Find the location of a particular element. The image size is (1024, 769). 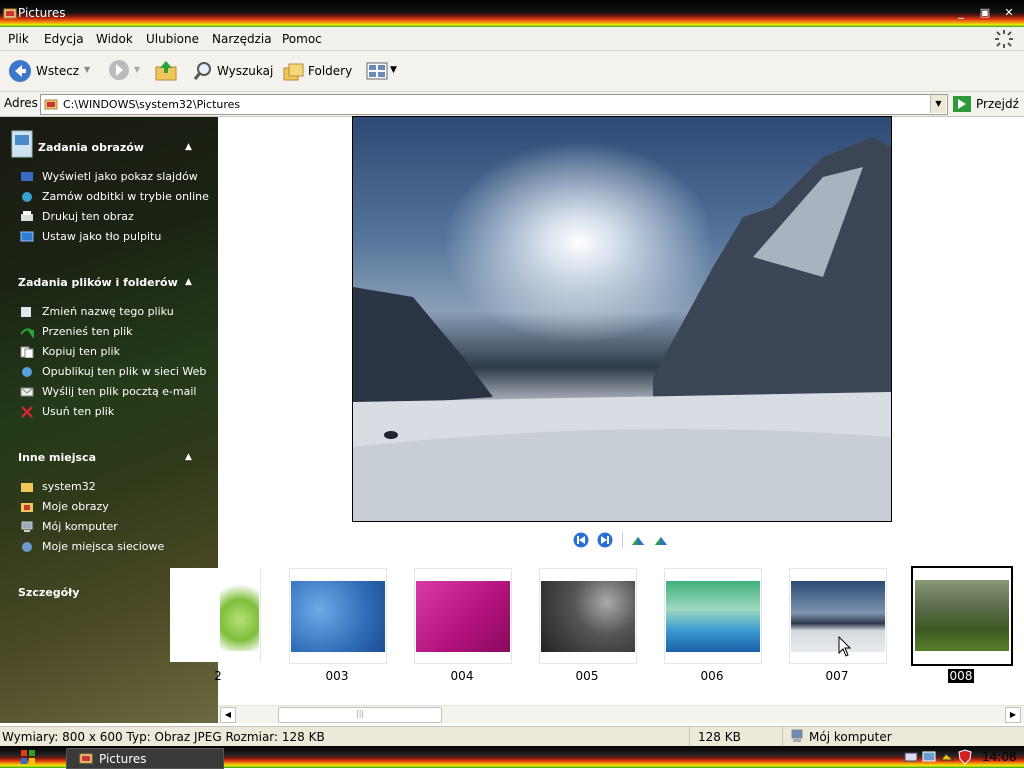

thumbnail-label: 004 is located at coordinates (462, 676).